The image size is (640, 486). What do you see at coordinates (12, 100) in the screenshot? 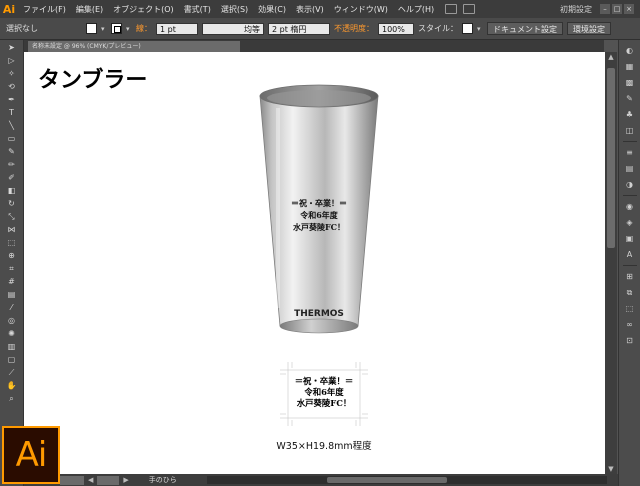
I see `pen-icon: ✒` at bounding box center [12, 100].